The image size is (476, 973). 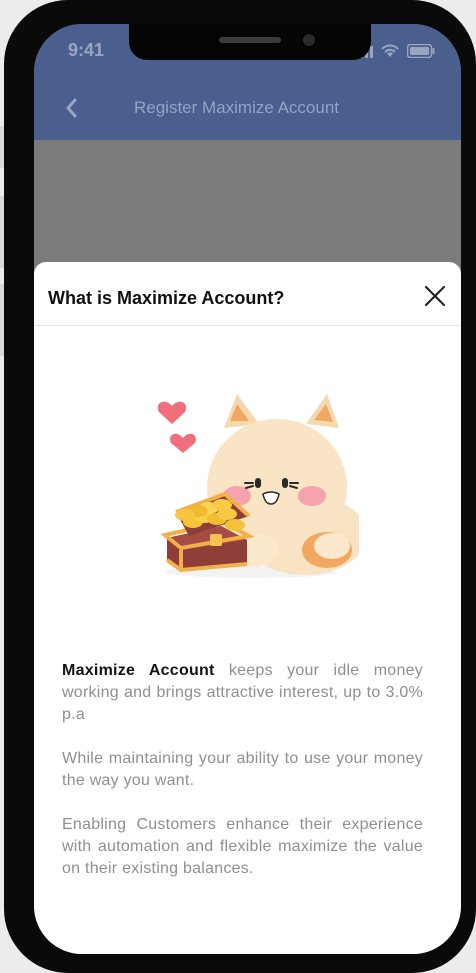 What do you see at coordinates (390, 53) in the screenshot?
I see `wifi-icon` at bounding box center [390, 53].